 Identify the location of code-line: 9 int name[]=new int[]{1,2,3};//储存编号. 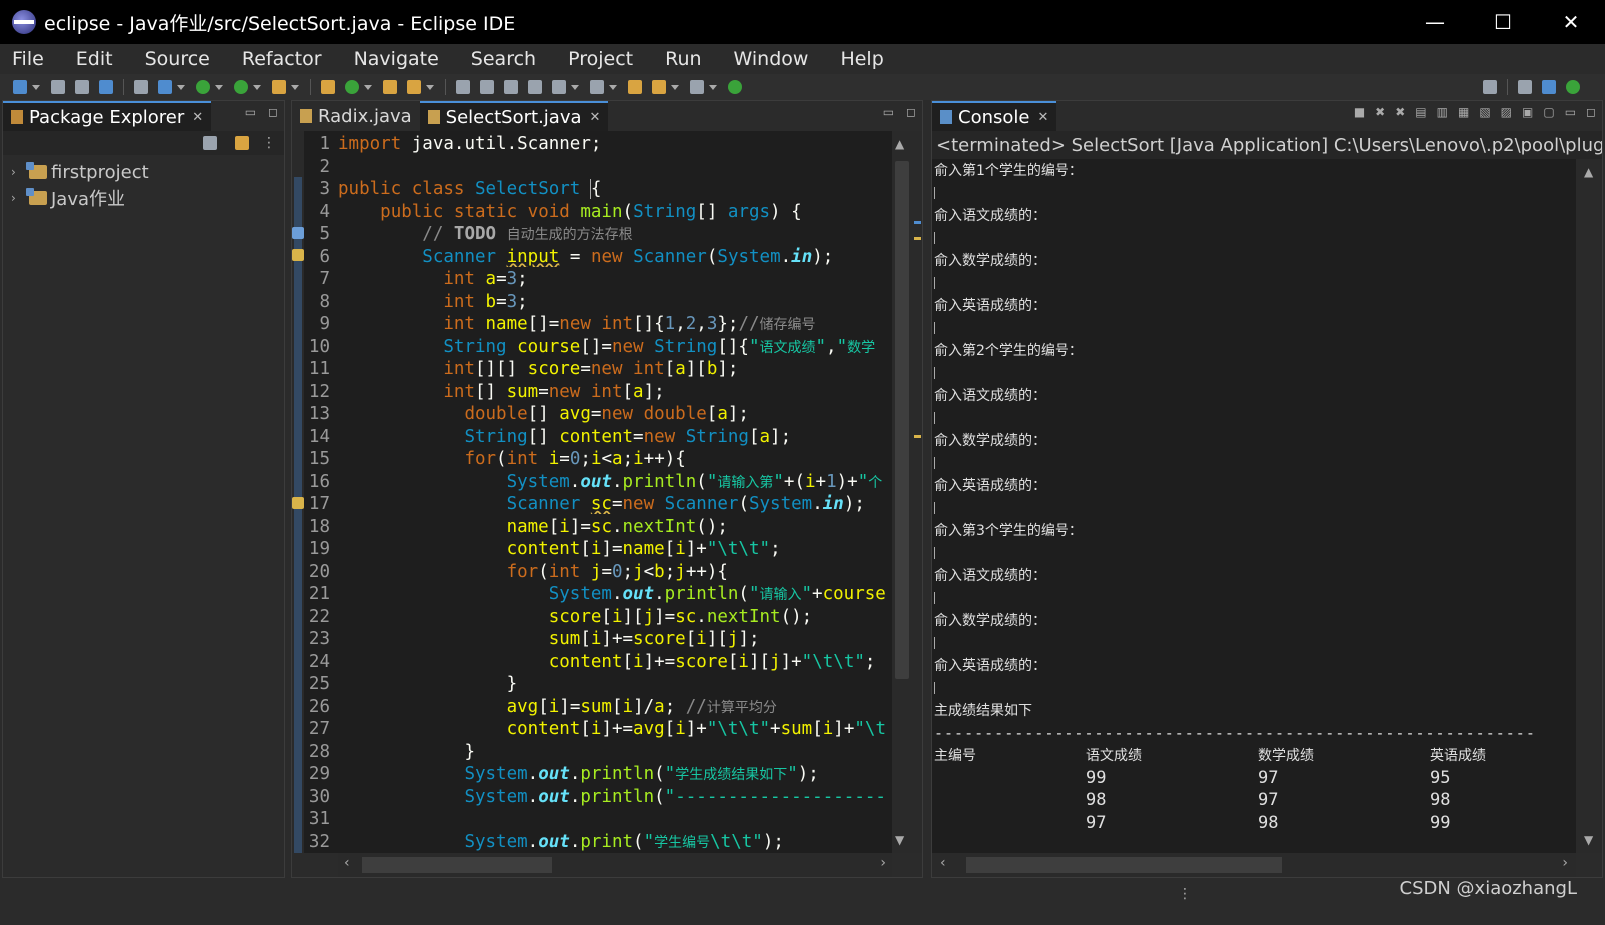
(596, 324).